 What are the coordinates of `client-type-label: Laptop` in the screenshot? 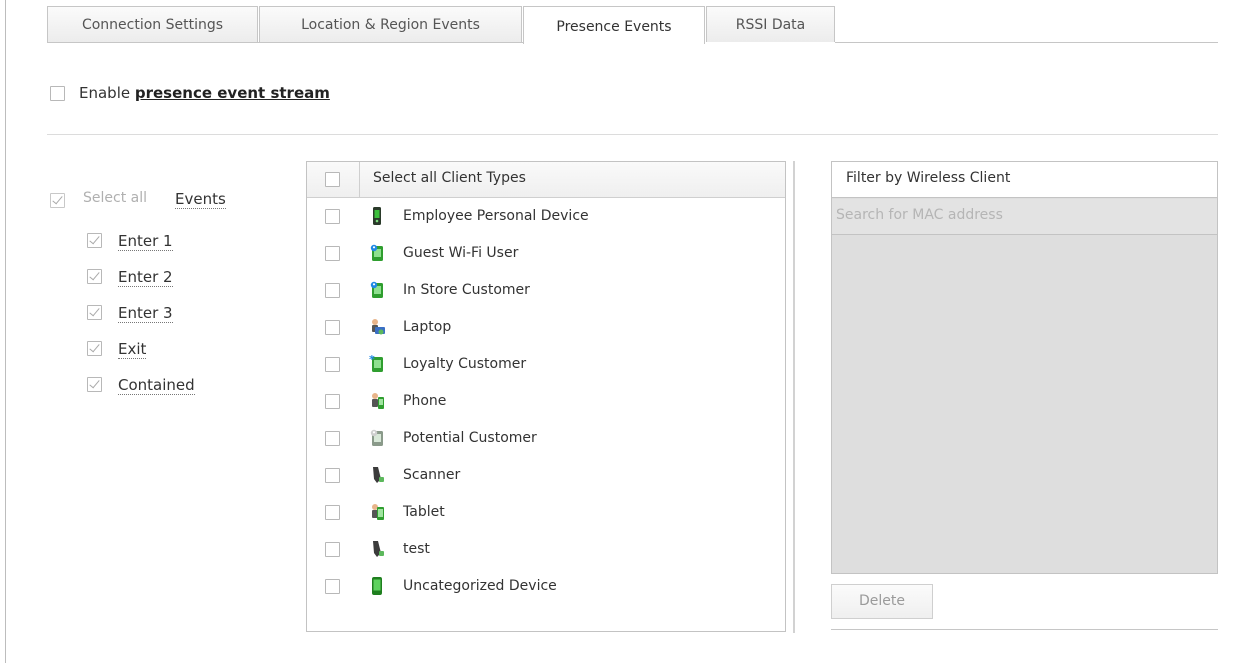 It's located at (427, 327).